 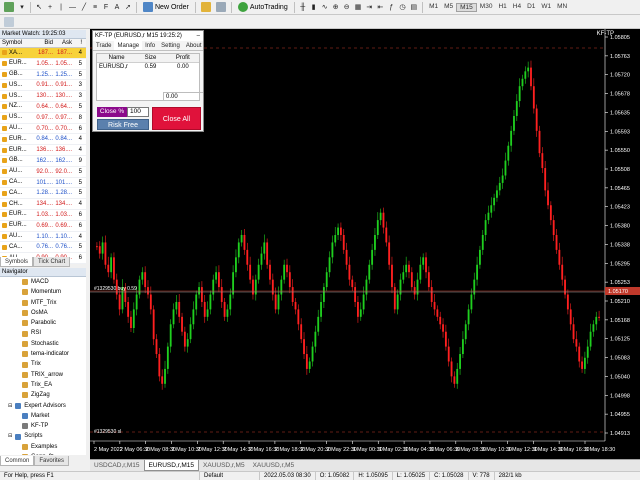 I want to click on navigator-item: tema-indicator, so click(x=43, y=354).